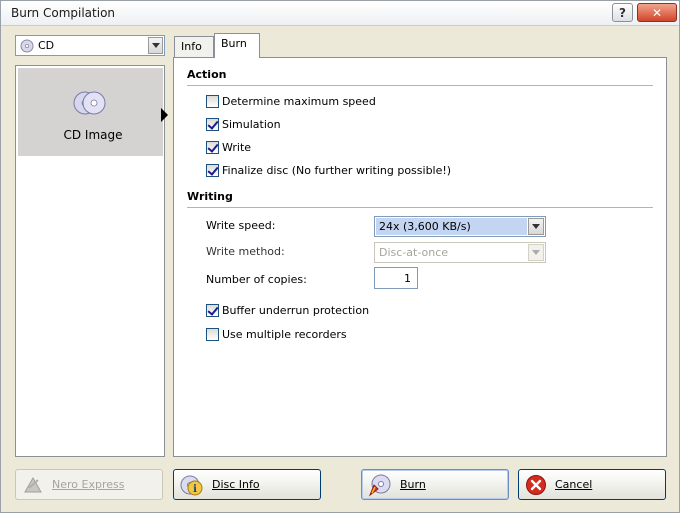 The height and width of the screenshot is (513, 680). What do you see at coordinates (236, 484) in the screenshot?
I see `button-label: Disc Info` at bounding box center [236, 484].